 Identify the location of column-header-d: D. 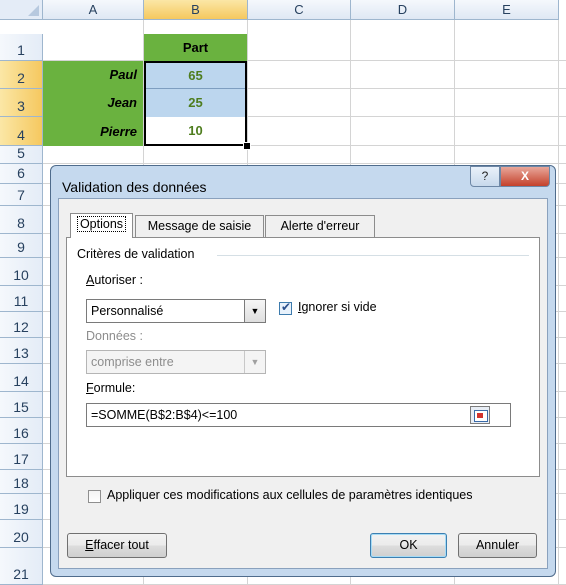
(403, 10).